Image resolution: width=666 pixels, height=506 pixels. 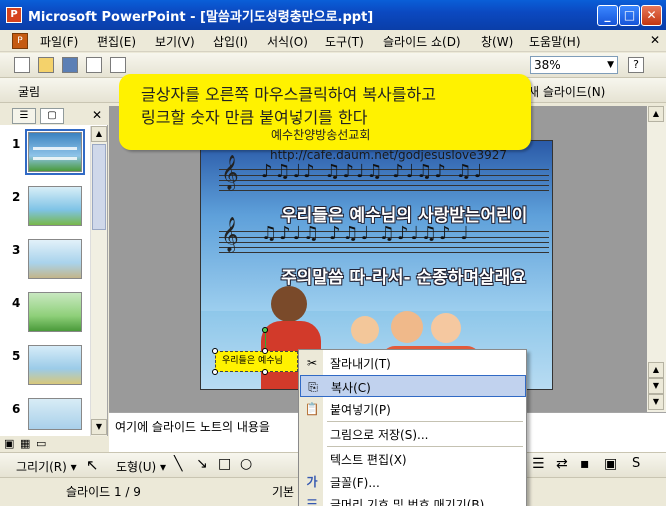 What do you see at coordinates (497, 41) in the screenshot?
I see `menu-window: 창(W)` at bounding box center [497, 41].